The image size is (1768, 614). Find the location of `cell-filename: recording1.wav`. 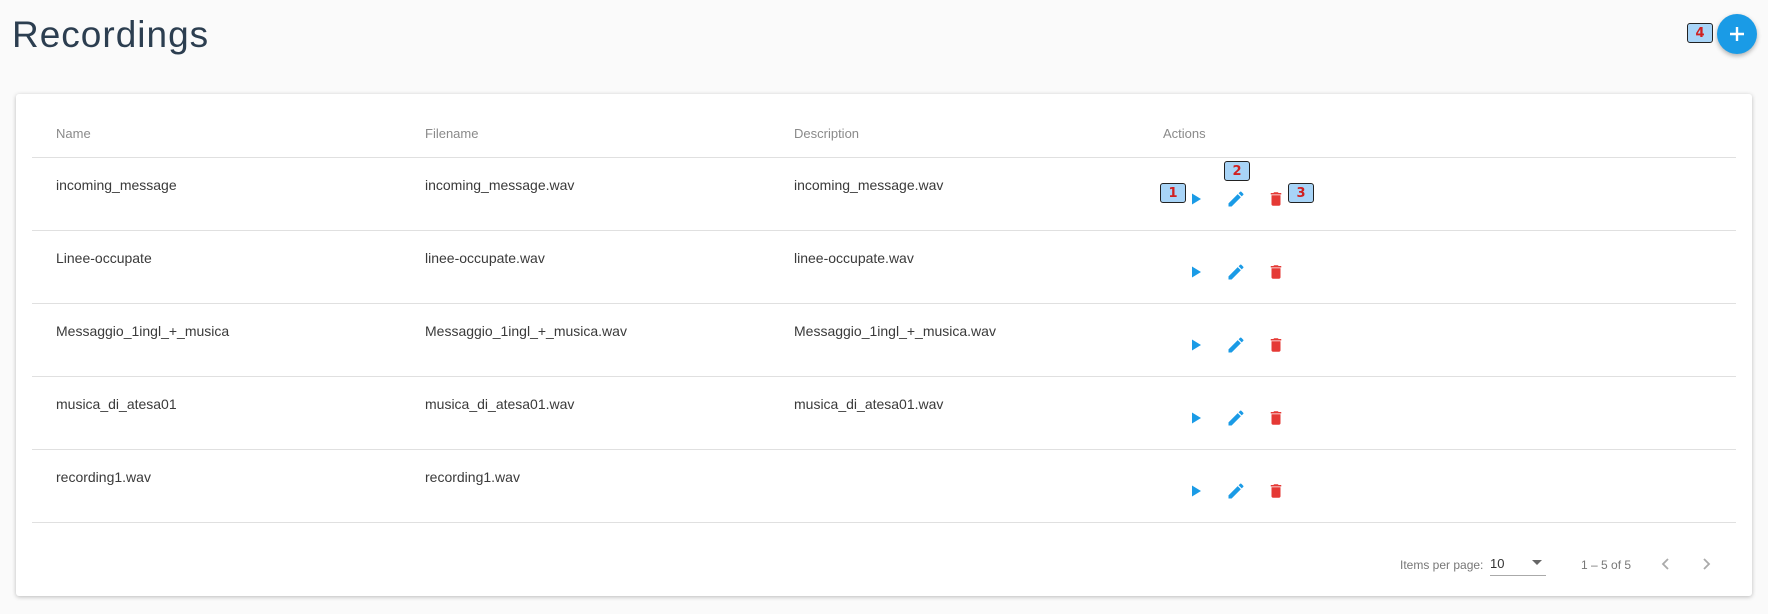

cell-filename: recording1.wav is located at coordinates (472, 477).